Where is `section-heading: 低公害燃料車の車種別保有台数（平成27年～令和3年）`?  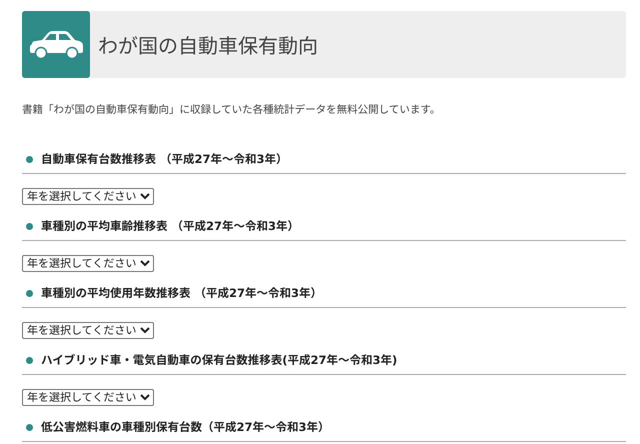
section-heading: 低公害燃料車の車種別保有台数（平成27年～令和3年） is located at coordinates (185, 427).